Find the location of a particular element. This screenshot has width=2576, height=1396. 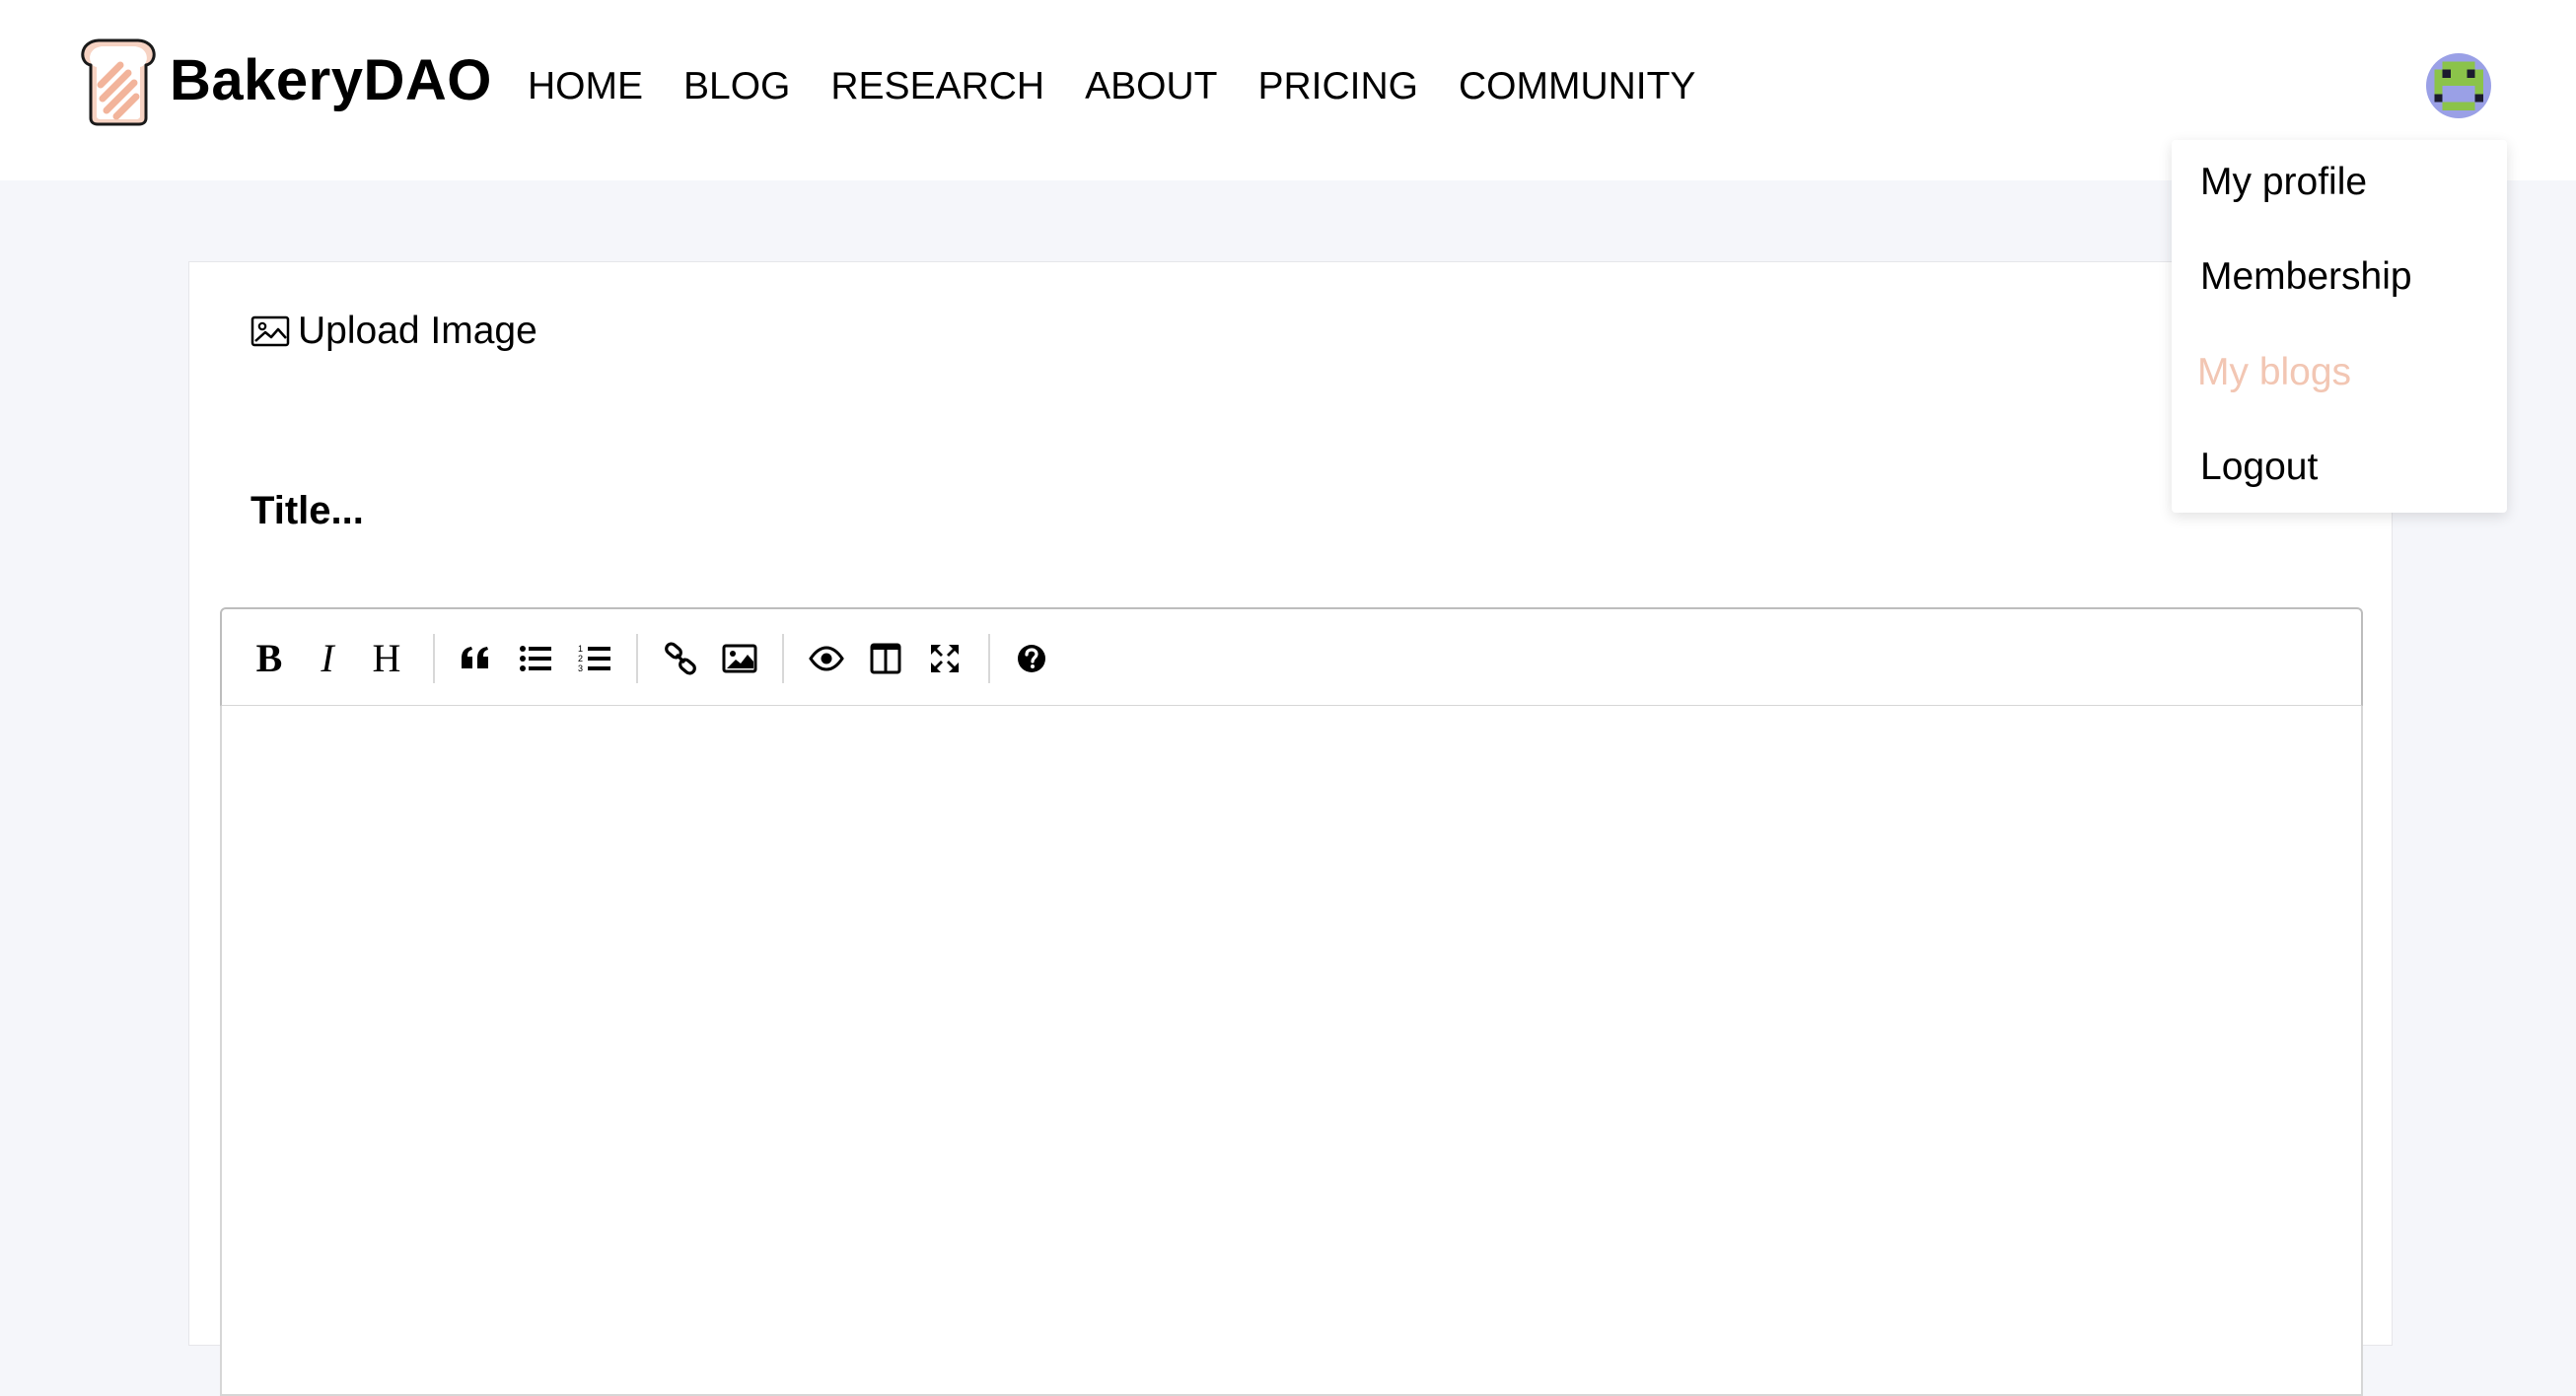

brand-logo-link: BakeryDAO is located at coordinates (285, 81).